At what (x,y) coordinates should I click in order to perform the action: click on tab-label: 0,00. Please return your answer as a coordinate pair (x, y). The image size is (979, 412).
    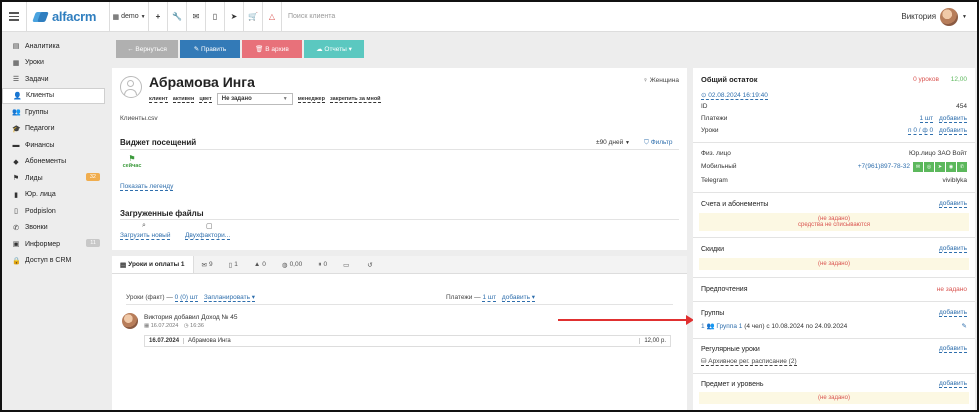
    Looking at the image, I should click on (296, 264).